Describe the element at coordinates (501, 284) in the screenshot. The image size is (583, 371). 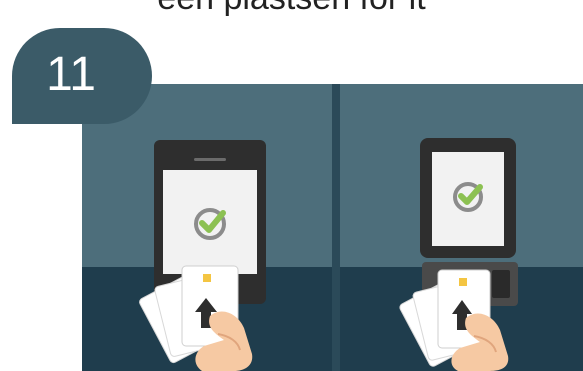
I see `card-reader-keypad` at that location.